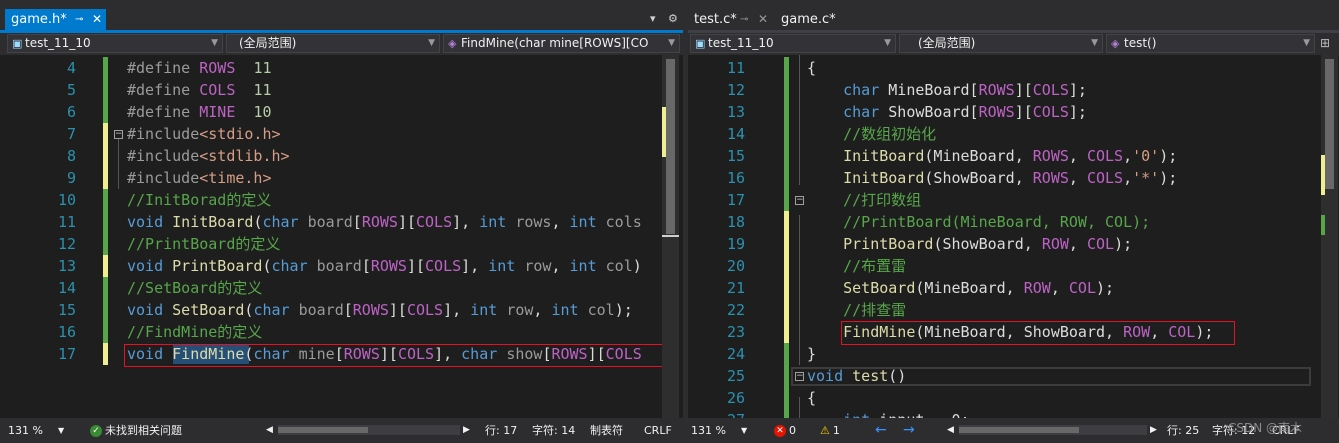 This screenshot has height=443, width=1339. What do you see at coordinates (673, 18) in the screenshot?
I see `gear-icon: ⚙` at bounding box center [673, 18].